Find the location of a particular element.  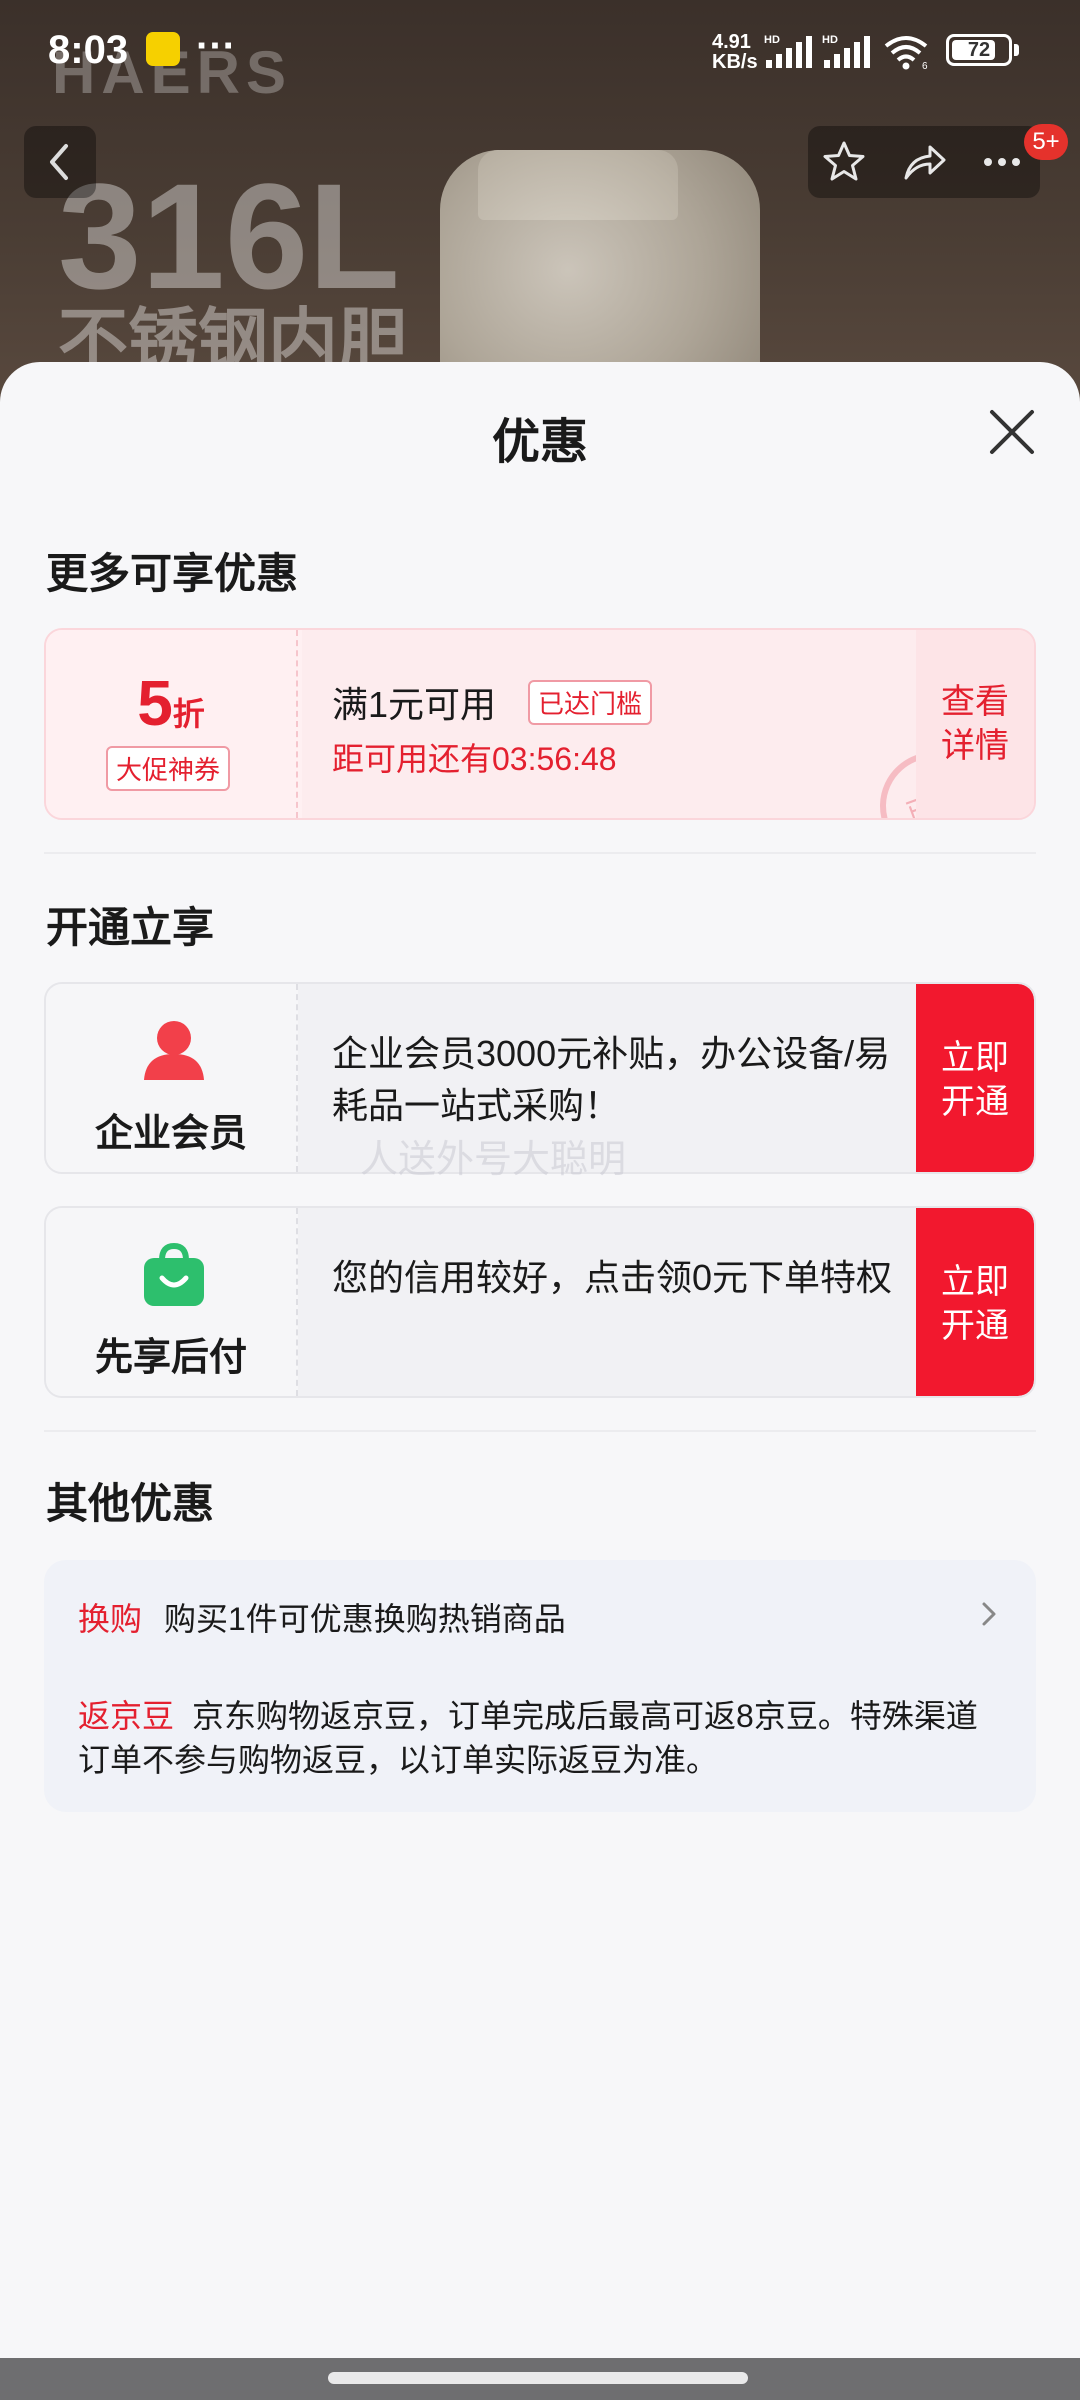

app-notification-icon is located at coordinates (163, 49).